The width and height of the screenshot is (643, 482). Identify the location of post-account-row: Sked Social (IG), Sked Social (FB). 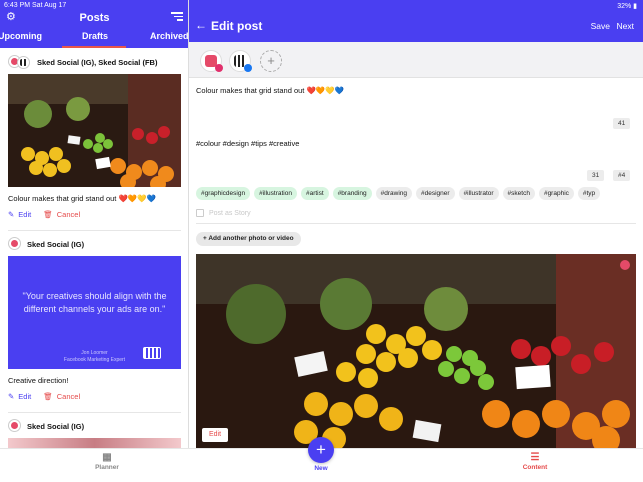
(94, 62).